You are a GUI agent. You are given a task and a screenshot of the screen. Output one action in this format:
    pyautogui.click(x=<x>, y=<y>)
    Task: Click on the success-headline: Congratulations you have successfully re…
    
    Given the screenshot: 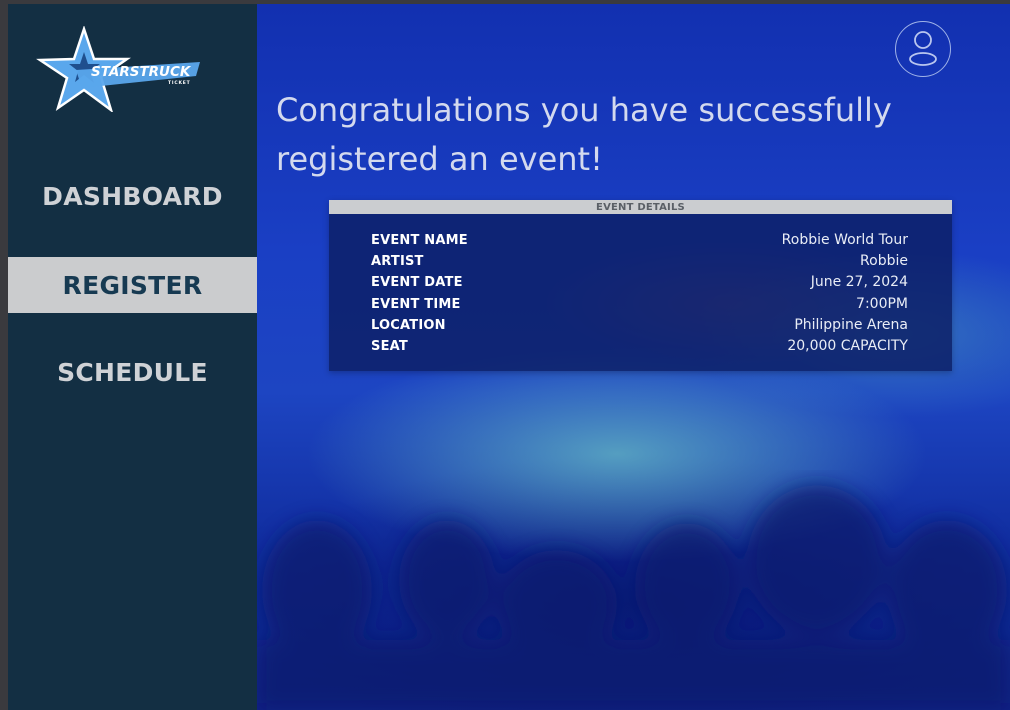 What is the action you would take?
    pyautogui.click(x=584, y=134)
    